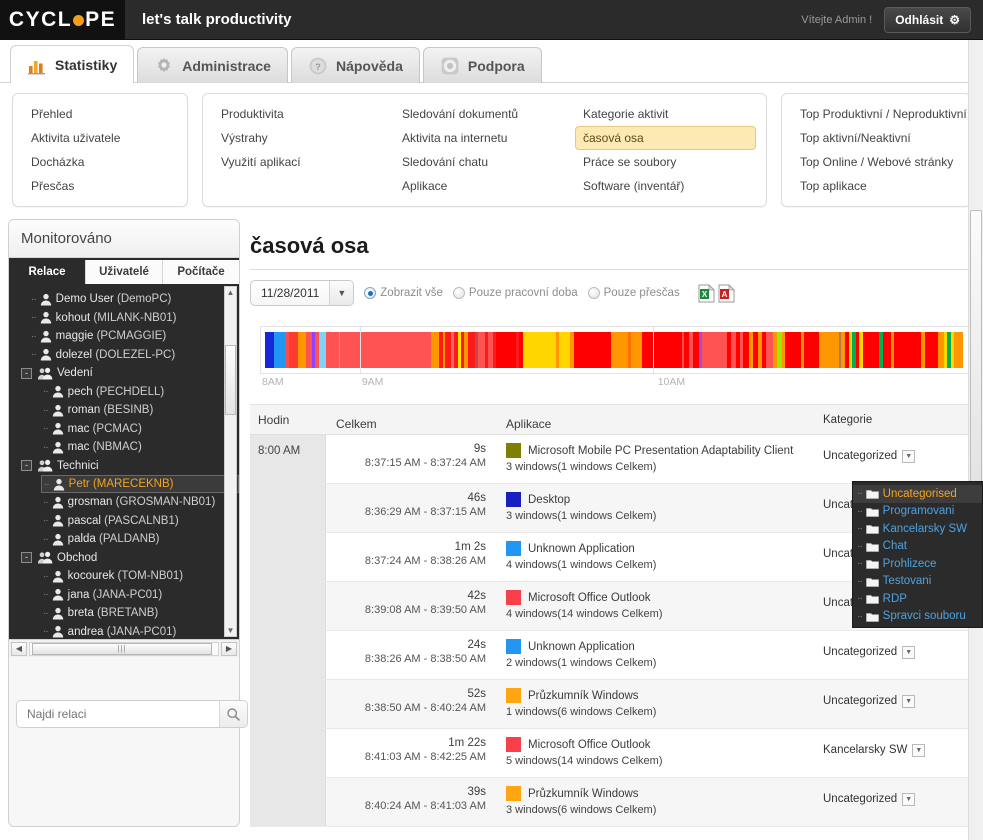  What do you see at coordinates (883, 138) in the screenshot?
I see `menu-item-top-aktivni: Top aktivní/Neaktivní` at bounding box center [883, 138].